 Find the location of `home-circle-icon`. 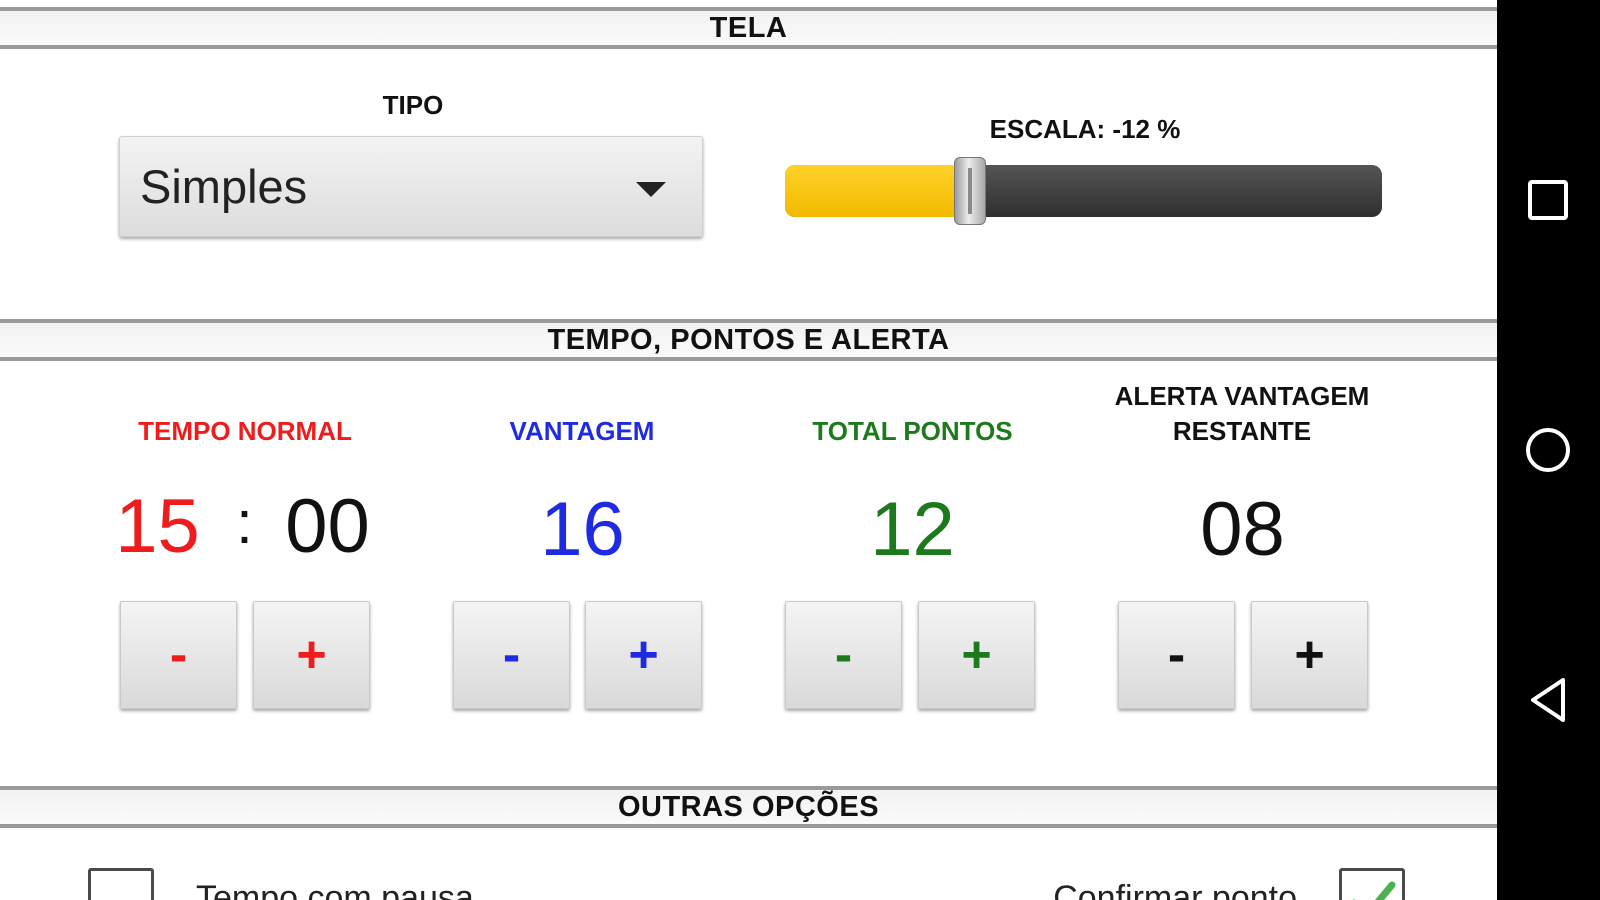

home-circle-icon is located at coordinates (1548, 450).